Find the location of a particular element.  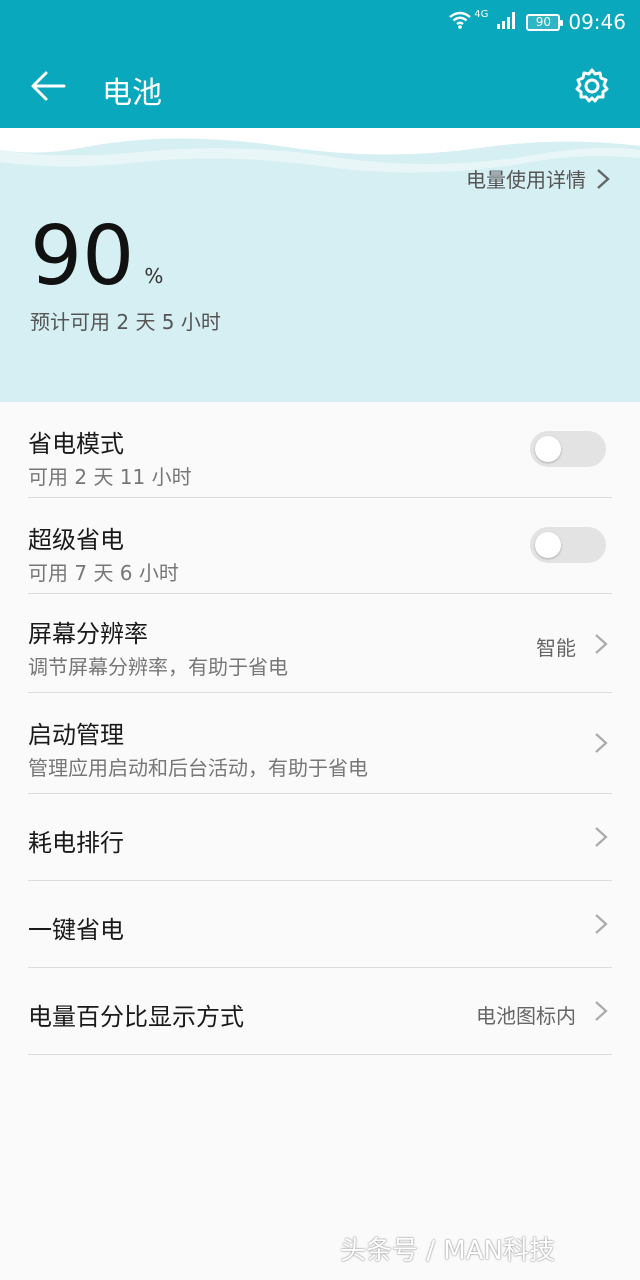

ultra-power-saving-row: 超级省电 可用 7 天 6 小时 is located at coordinates (320, 546).